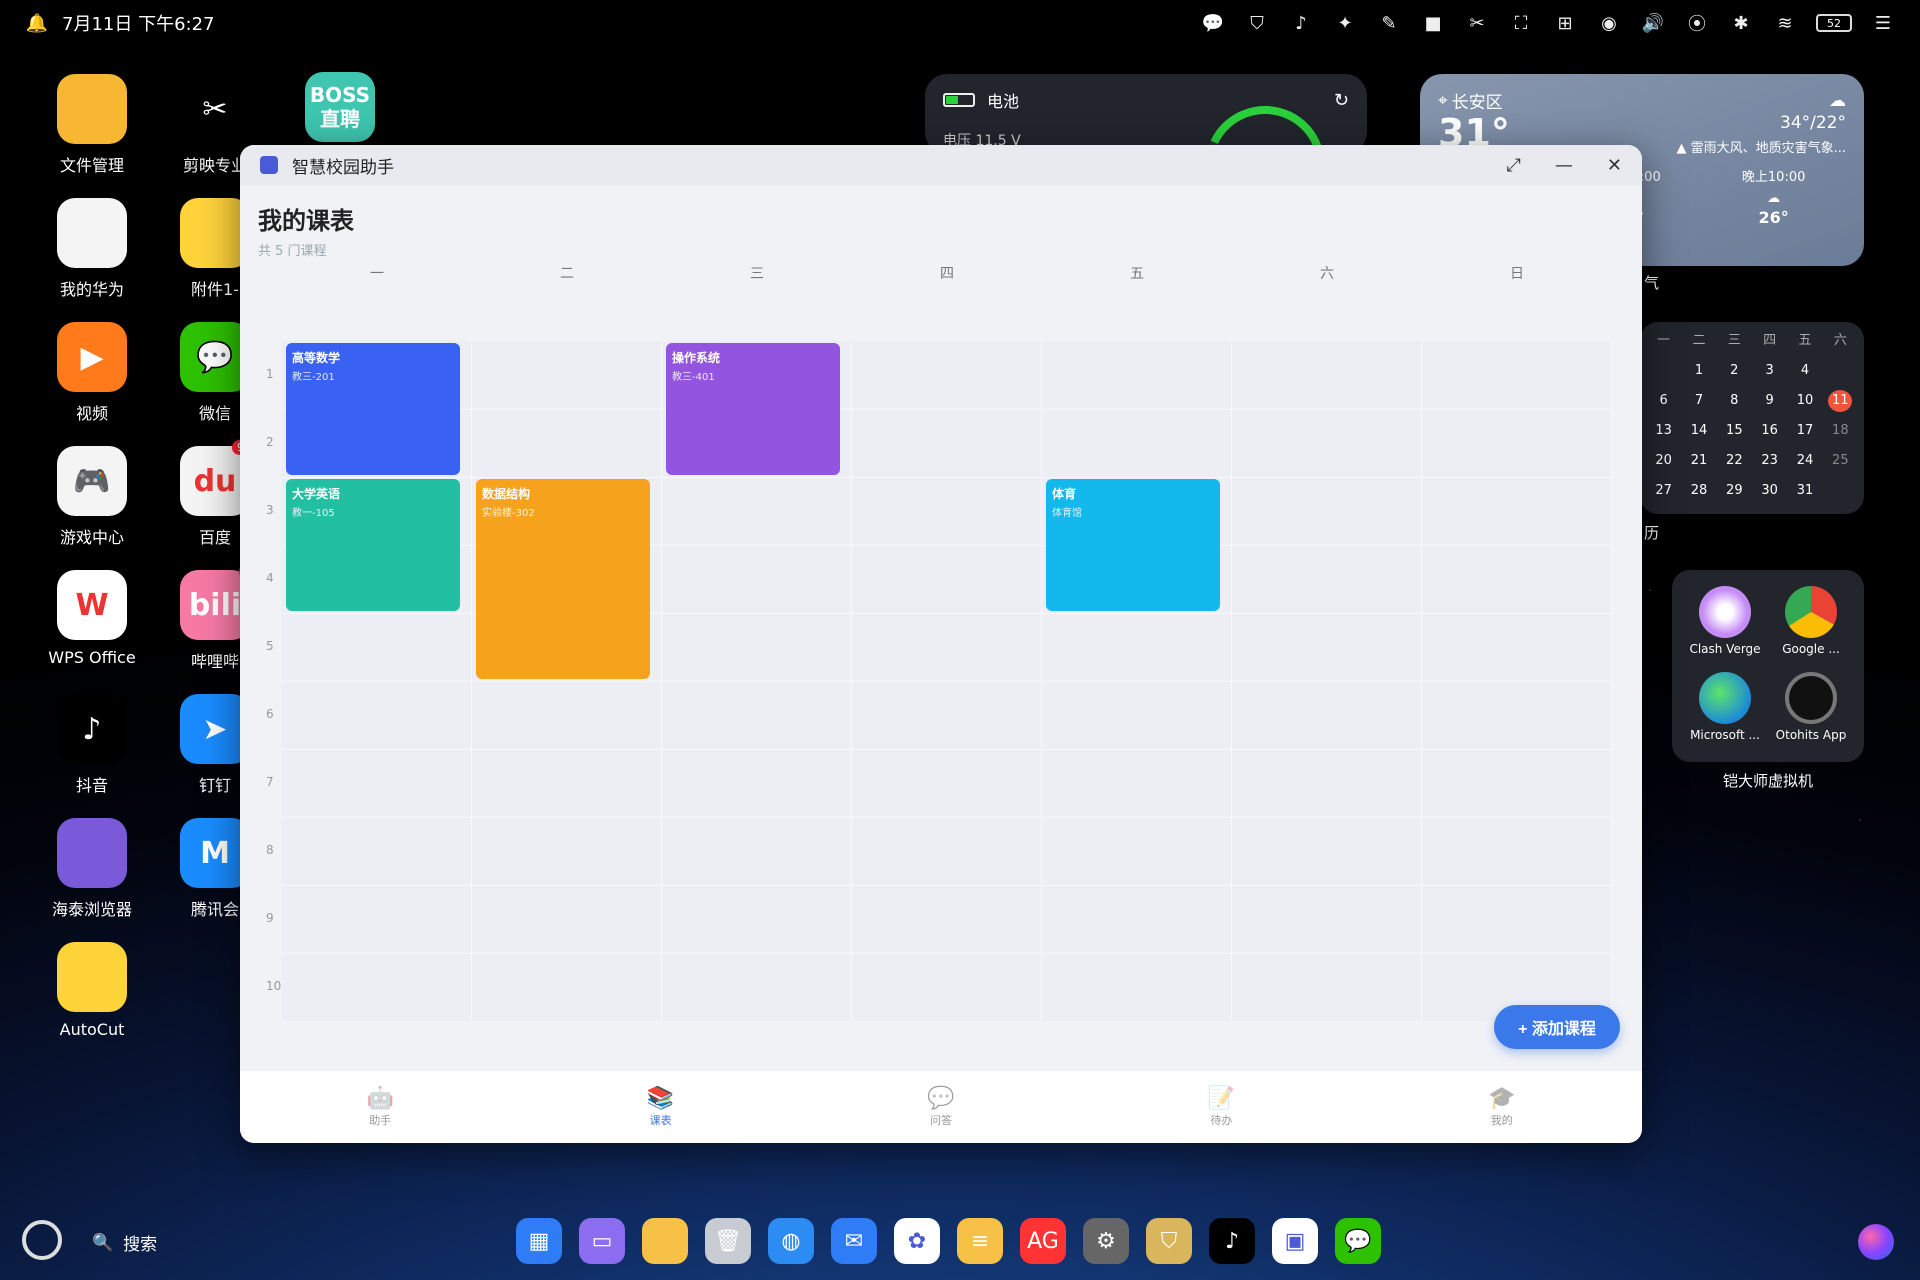  What do you see at coordinates (373, 545) in the screenshot?
I see `course-card: 大学英语 教一-105` at bounding box center [373, 545].